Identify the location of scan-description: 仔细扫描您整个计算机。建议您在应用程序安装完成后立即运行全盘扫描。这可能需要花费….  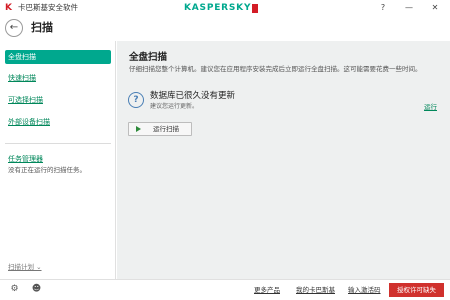
(275, 69).